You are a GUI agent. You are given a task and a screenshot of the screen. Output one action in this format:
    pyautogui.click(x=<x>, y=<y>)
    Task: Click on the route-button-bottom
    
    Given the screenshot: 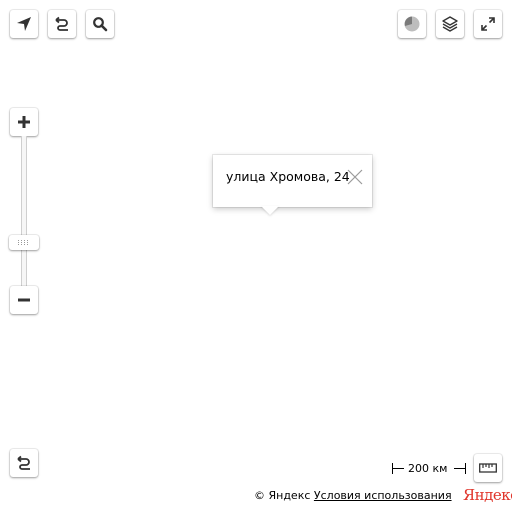 What is the action you would take?
    pyautogui.click(x=24, y=463)
    